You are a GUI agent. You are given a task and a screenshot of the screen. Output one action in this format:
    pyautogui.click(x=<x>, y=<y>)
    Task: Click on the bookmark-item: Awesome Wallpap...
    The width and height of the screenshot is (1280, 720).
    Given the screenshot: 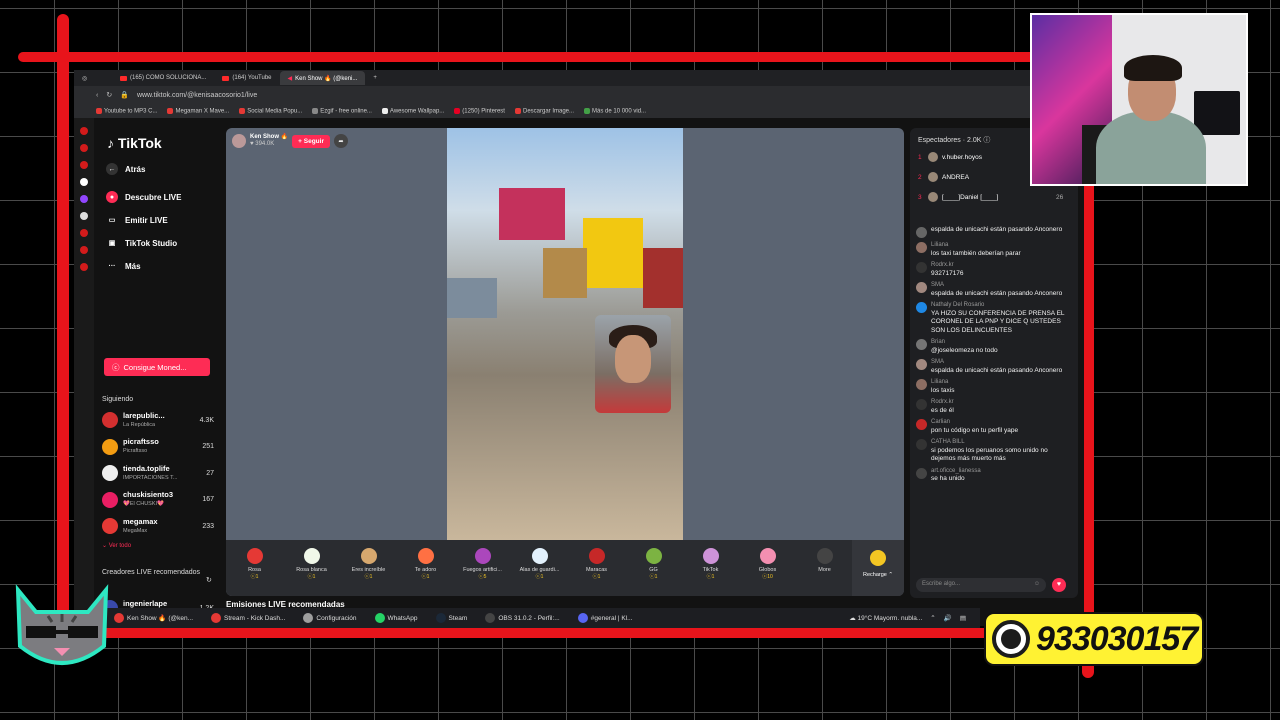 What is the action you would take?
    pyautogui.click(x=412, y=110)
    